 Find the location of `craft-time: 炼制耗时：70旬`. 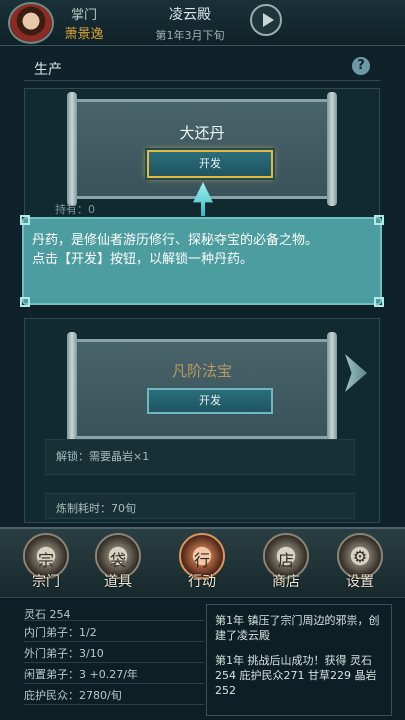

craft-time: 炼制耗时：70旬 is located at coordinates (200, 506).